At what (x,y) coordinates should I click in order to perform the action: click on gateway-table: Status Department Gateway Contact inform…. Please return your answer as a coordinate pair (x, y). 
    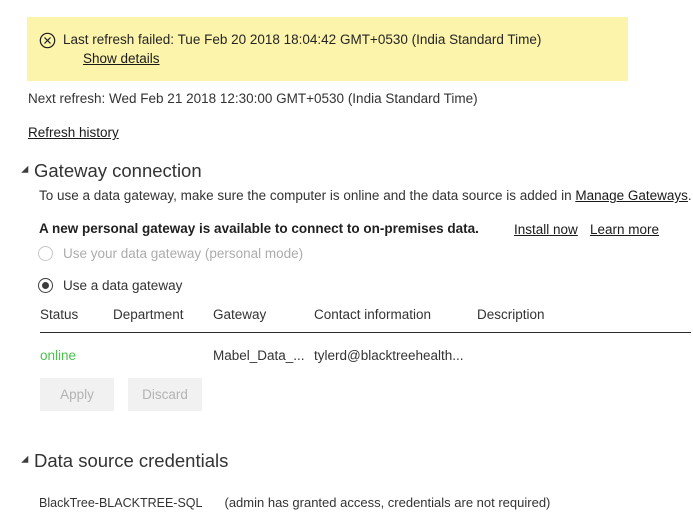
    Looking at the image, I should click on (365, 335).